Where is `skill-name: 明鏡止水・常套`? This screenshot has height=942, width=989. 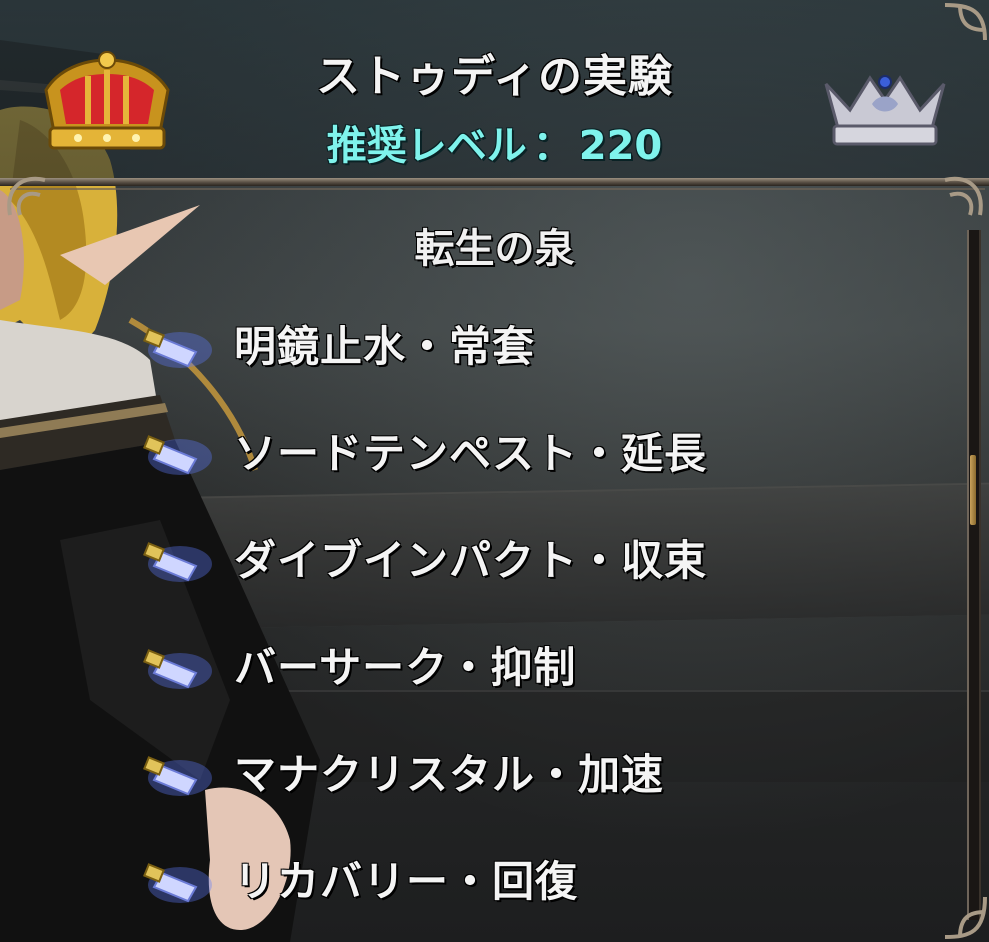 skill-name: 明鏡止水・常套 is located at coordinates (385, 346).